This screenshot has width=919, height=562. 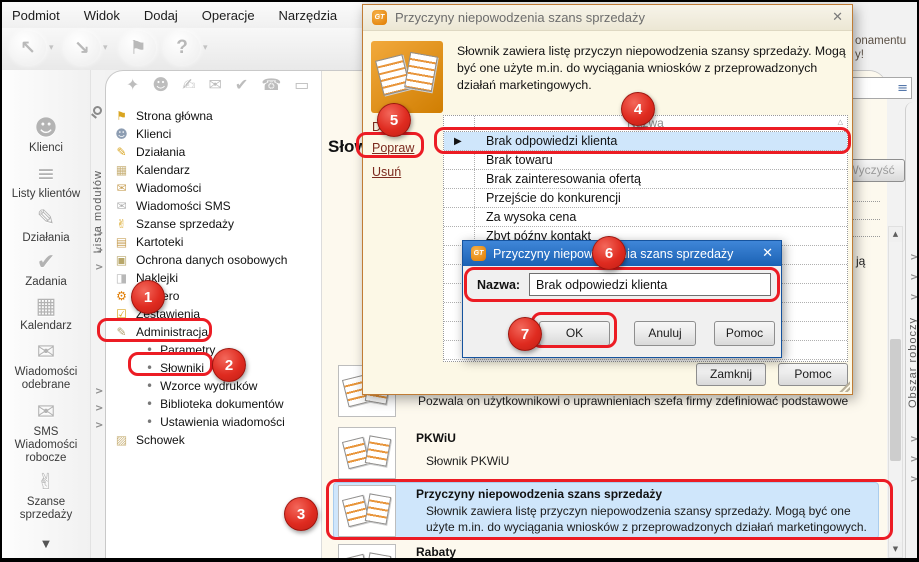 What do you see at coordinates (645, 141) in the screenshot?
I see `list-row-selected: ▶ Brak odpowiedzi klienta` at bounding box center [645, 141].